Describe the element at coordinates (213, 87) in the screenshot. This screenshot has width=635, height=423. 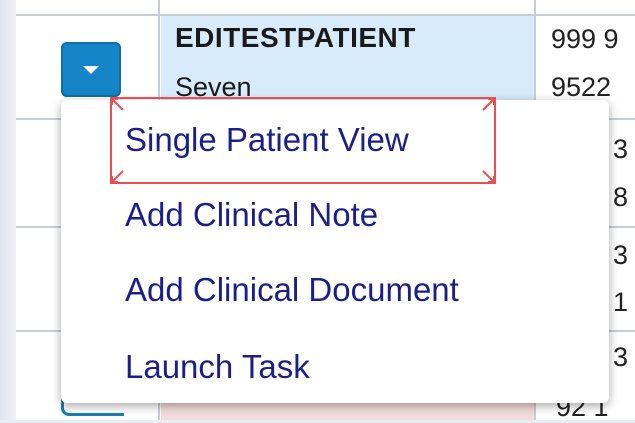
I see `patient-firstname: Seven` at that location.